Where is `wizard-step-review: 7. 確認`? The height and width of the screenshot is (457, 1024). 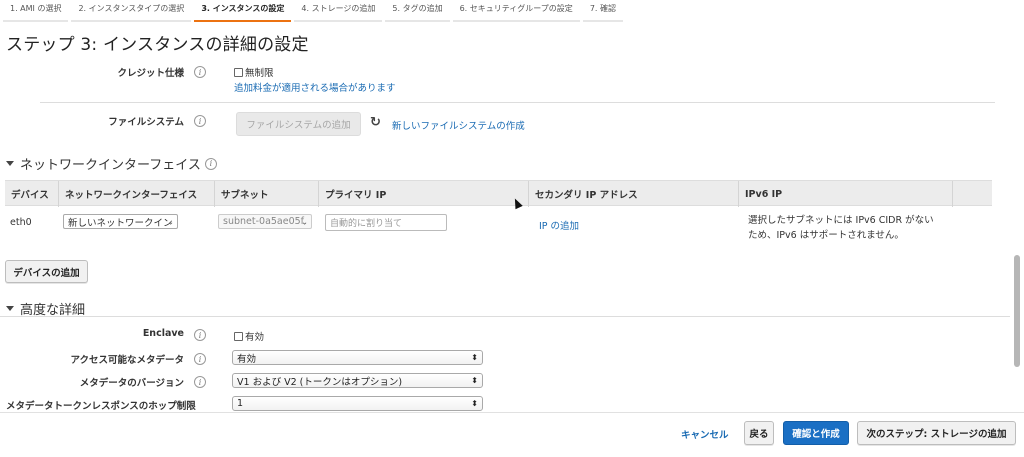 wizard-step-review: 7. 確認 is located at coordinates (602, 12).